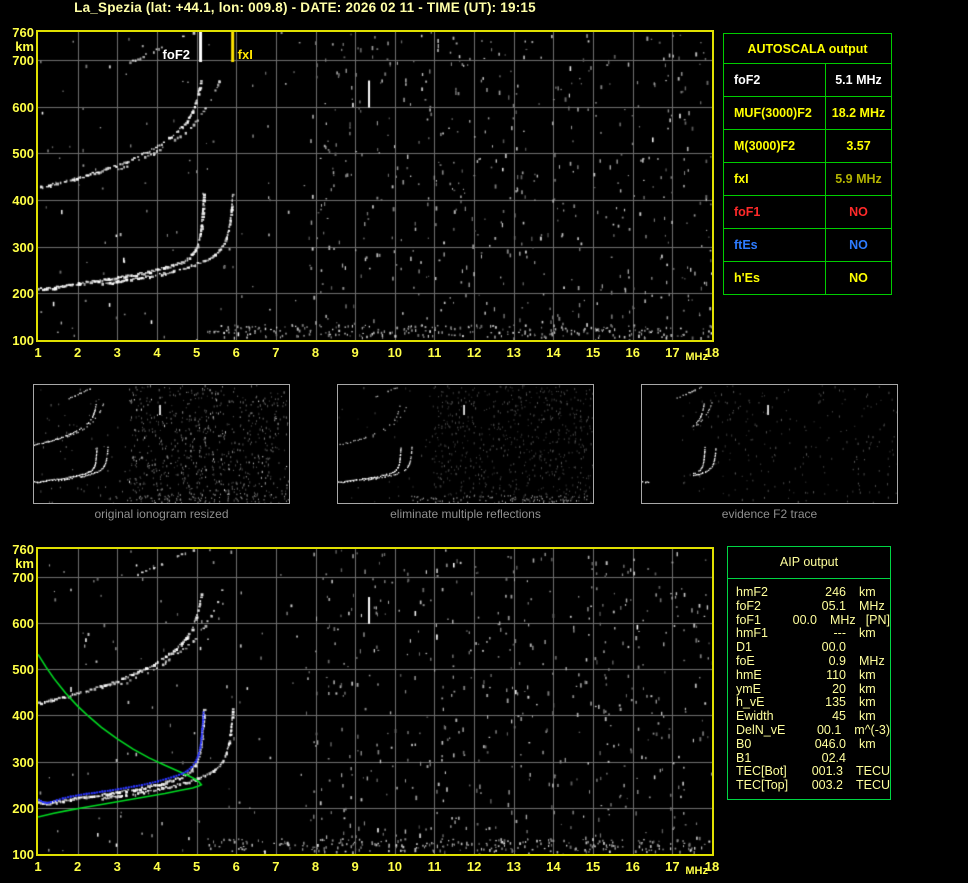  Describe the element at coordinates (513, 352) in the screenshot. I see `x-axis-tick: 13` at that location.